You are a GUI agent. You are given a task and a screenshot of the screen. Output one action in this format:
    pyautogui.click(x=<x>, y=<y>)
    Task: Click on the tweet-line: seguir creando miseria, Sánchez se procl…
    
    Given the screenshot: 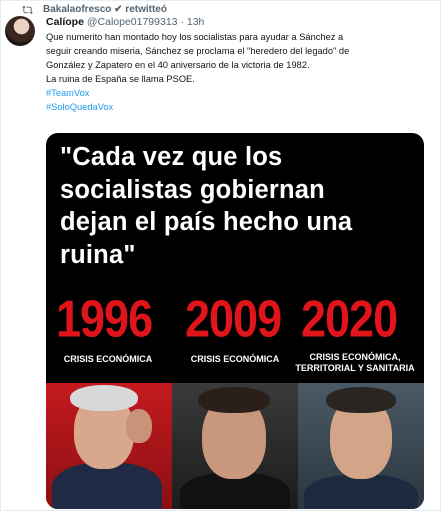 What is the action you would take?
    pyautogui.click(x=198, y=51)
    